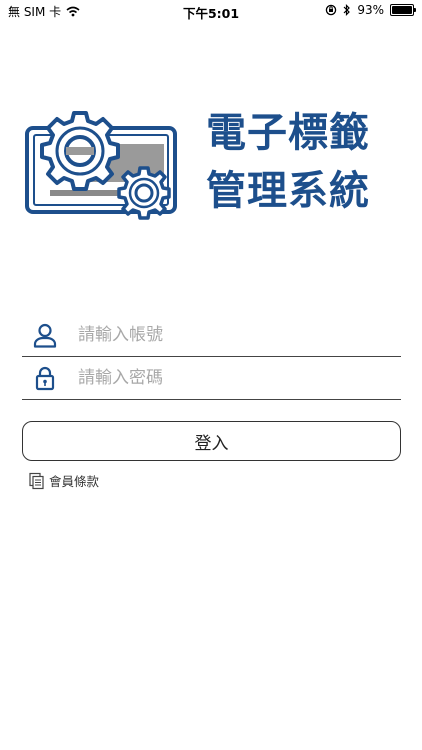 The width and height of the screenshot is (422, 750). I want to click on battery-percent: 93%, so click(370, 10).